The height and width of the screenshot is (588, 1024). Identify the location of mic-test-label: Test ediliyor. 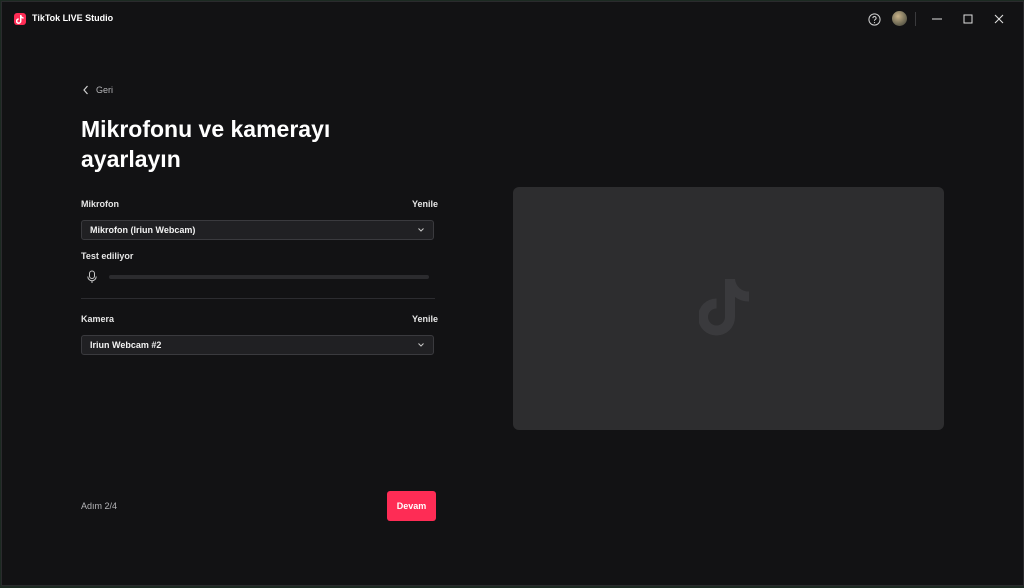
(107, 256).